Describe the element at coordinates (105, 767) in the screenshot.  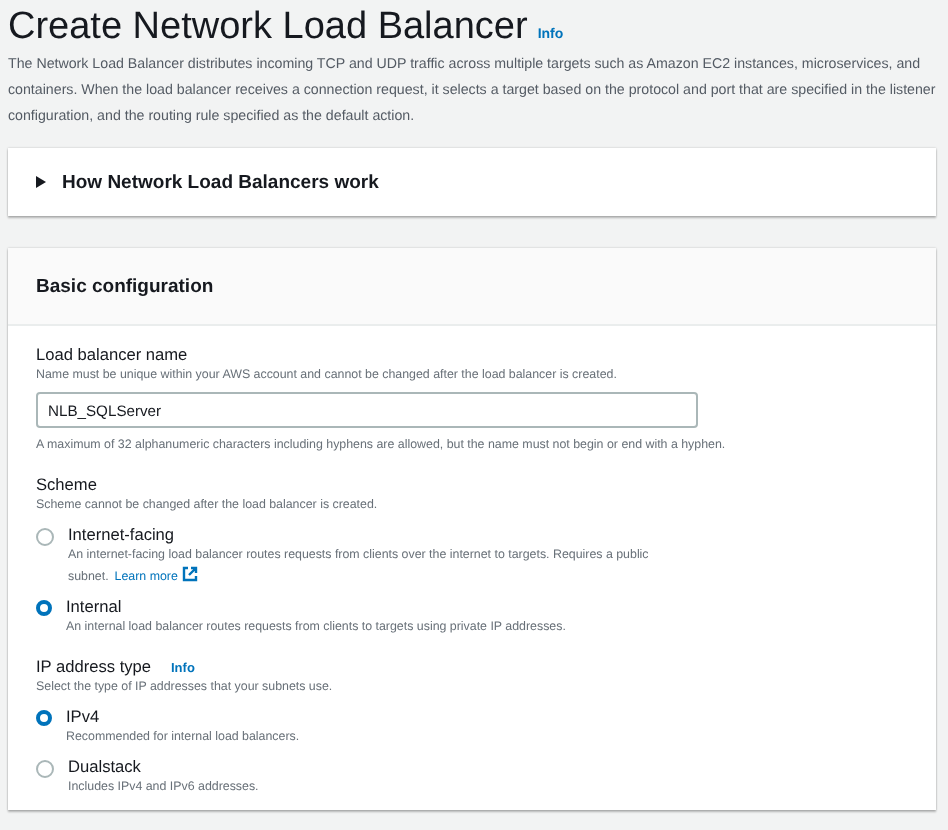
I see `option-label: Dualstack` at that location.